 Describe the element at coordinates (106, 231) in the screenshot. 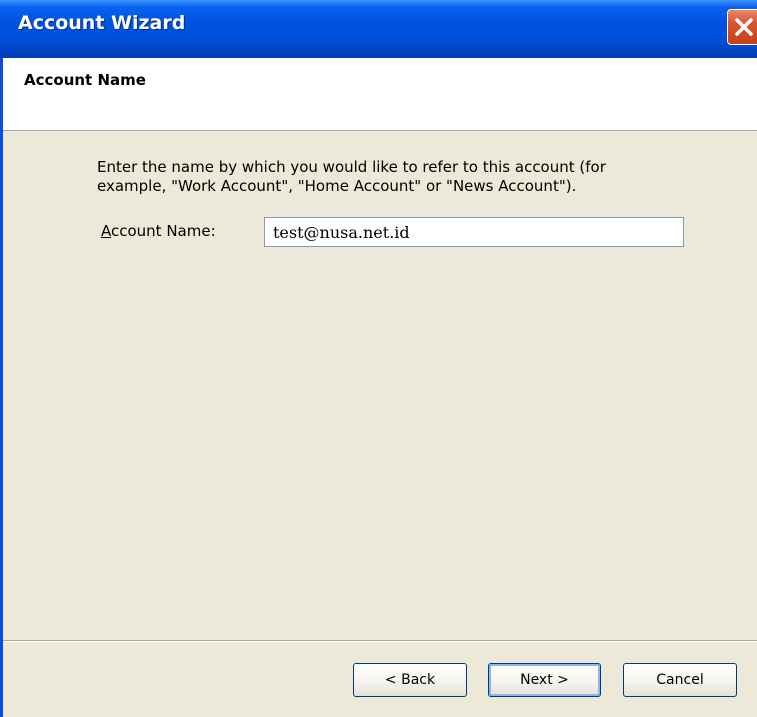

I see `account-name-label-accesskey: A` at that location.